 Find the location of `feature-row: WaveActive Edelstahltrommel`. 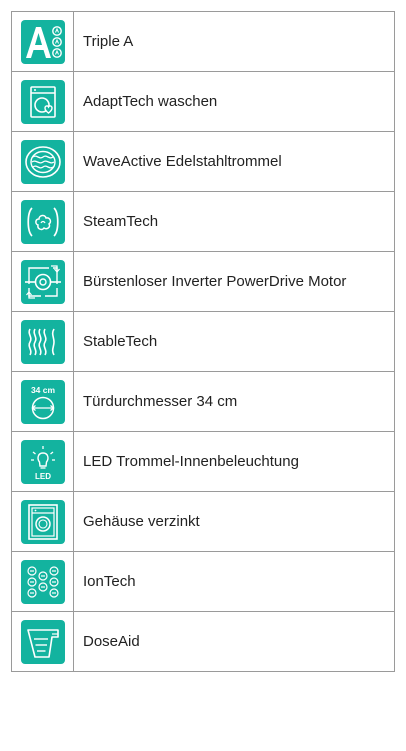

feature-row: WaveActive Edelstahltrommel is located at coordinates (203, 161).